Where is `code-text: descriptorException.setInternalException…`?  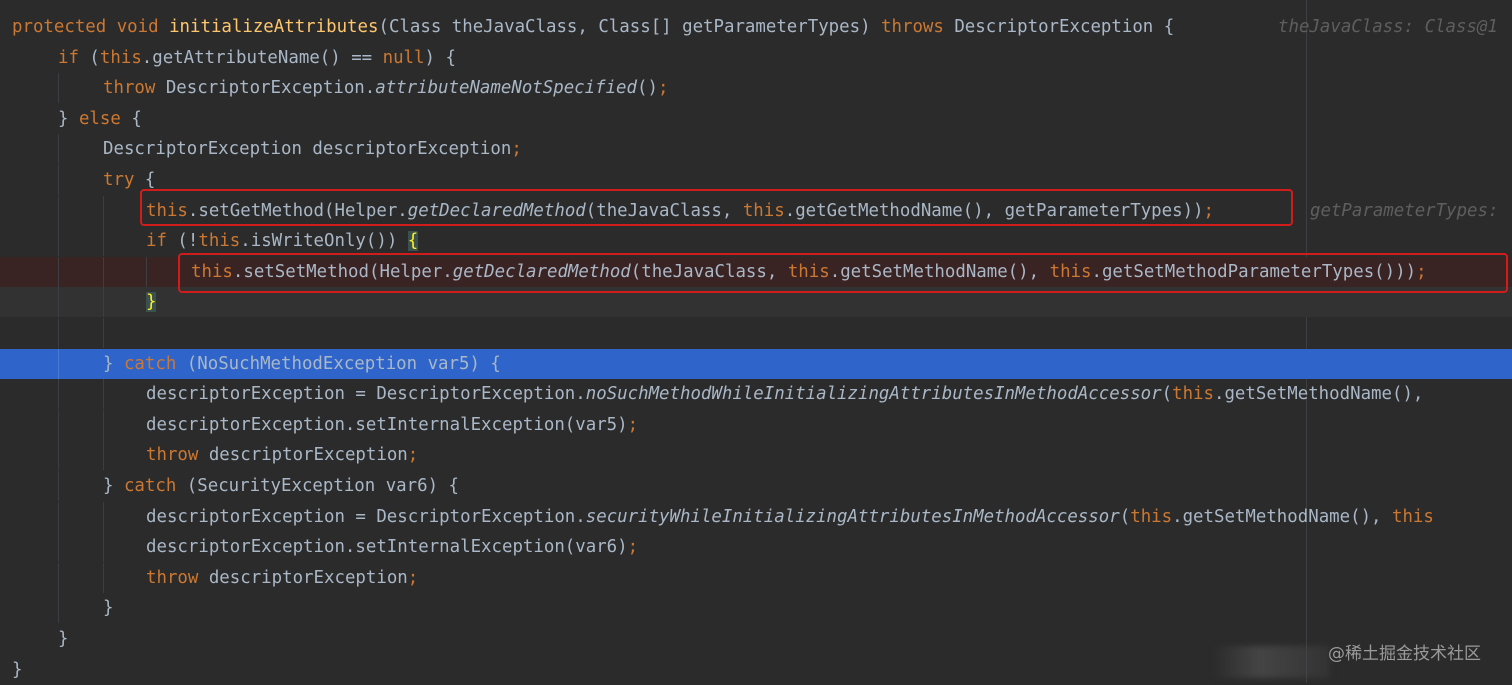
code-text: descriptorException.setInternalException… is located at coordinates (392, 425).